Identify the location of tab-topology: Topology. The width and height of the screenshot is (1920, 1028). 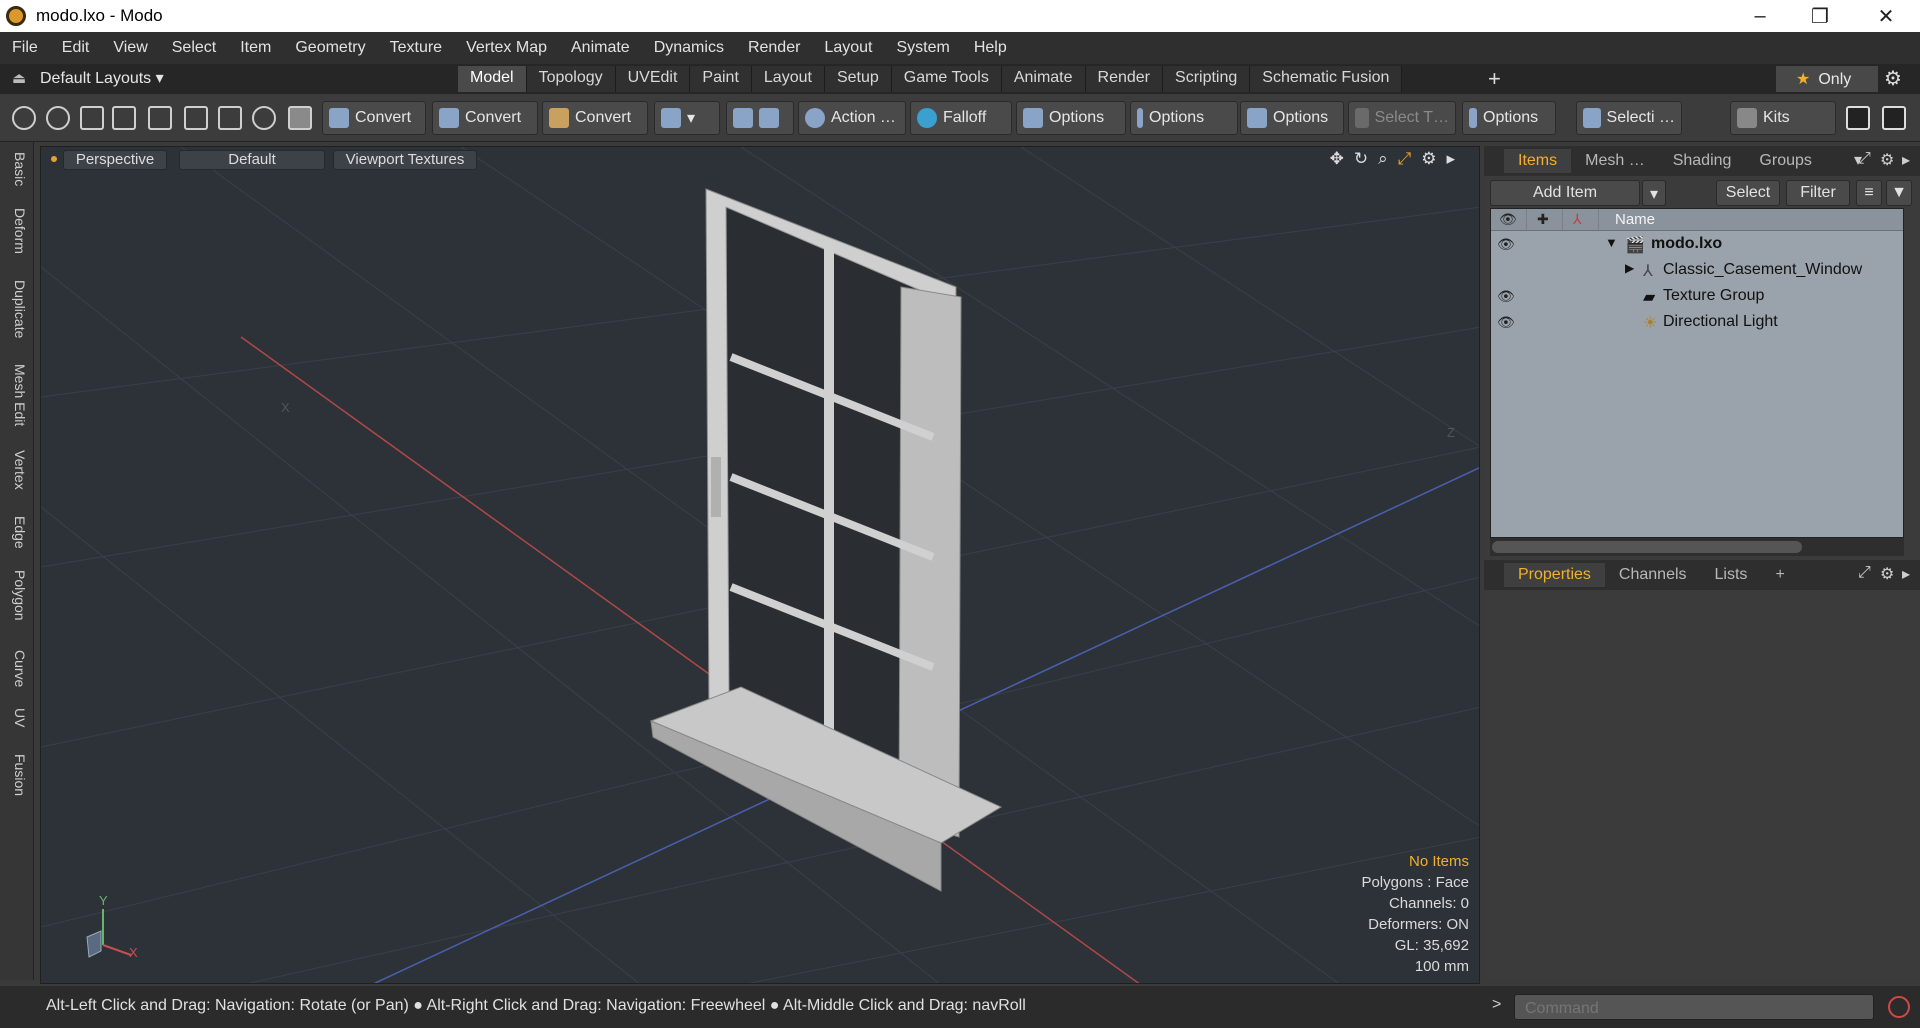
(571, 79).